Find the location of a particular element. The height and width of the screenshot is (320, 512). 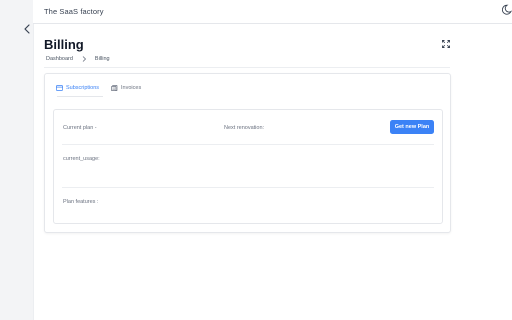

tab-subscriptions: Subscriptions is located at coordinates (77, 88).